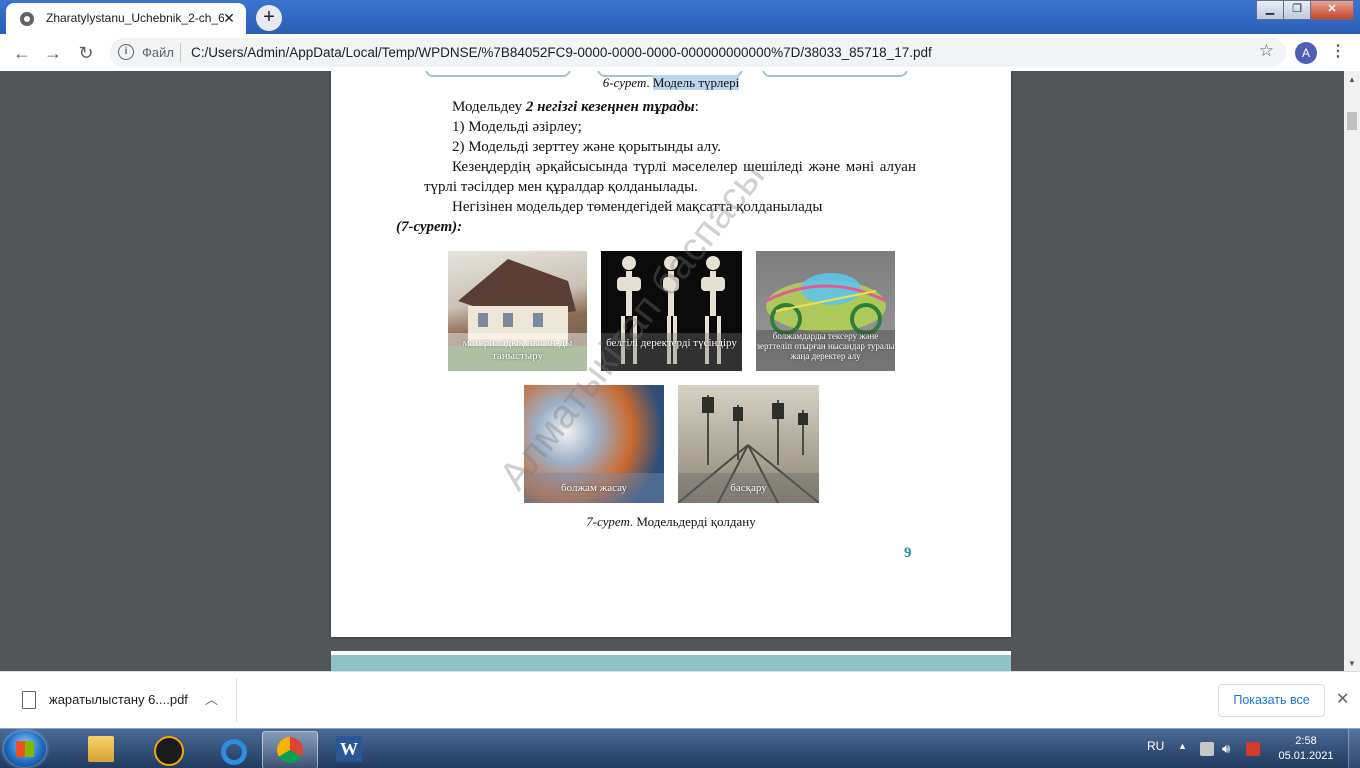  What do you see at coordinates (1270, 10) in the screenshot?
I see `minimize-button: ▁` at bounding box center [1270, 10].